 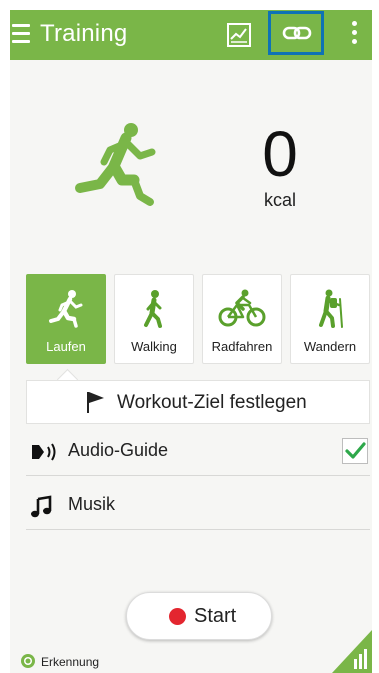 I want to click on activity-label: Laufen, so click(x=66, y=346).